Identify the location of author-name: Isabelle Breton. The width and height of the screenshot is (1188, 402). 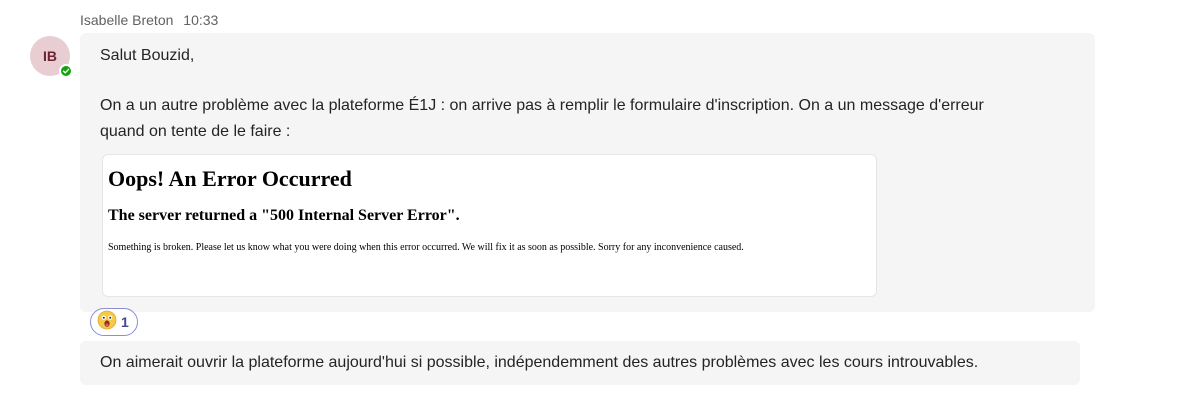
(126, 20).